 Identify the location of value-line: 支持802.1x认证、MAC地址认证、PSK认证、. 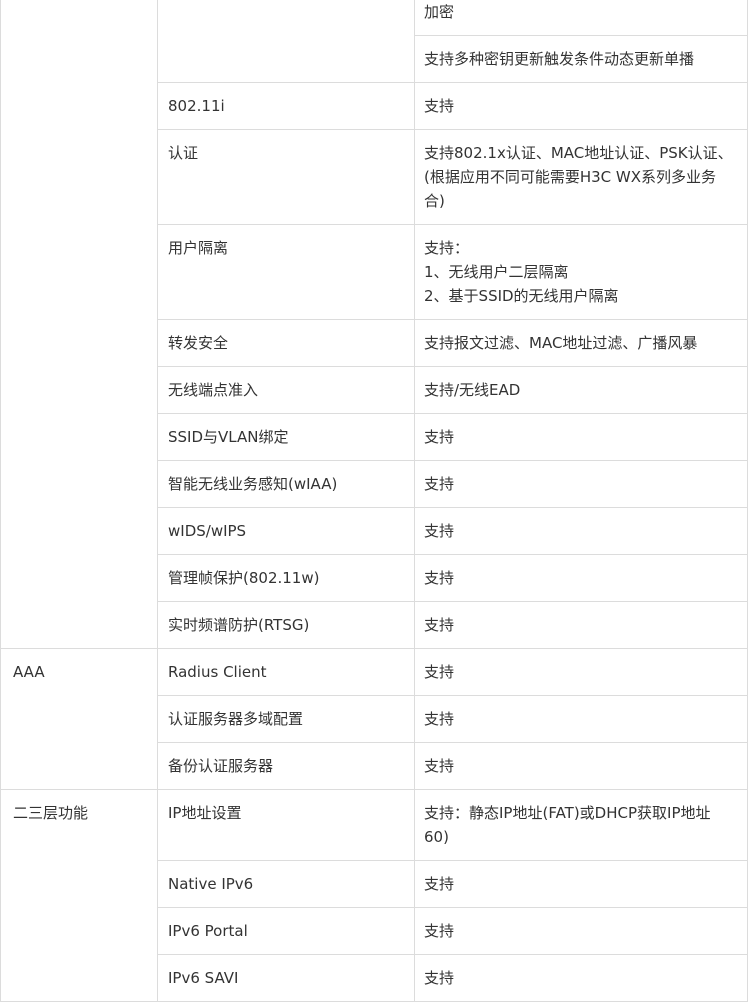
(578, 153).